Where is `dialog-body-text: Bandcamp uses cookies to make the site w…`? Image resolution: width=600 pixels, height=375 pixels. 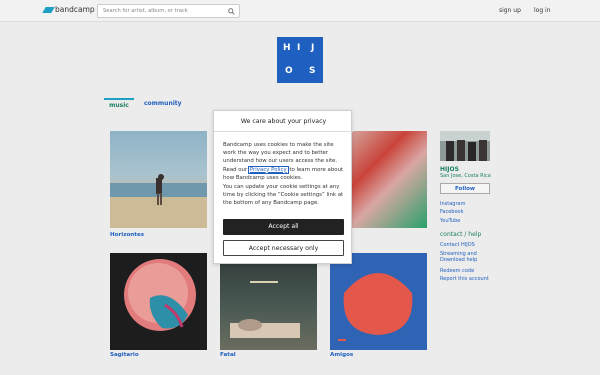 dialog-body-text: Bandcamp uses cookies to make the site w… is located at coordinates (284, 161).